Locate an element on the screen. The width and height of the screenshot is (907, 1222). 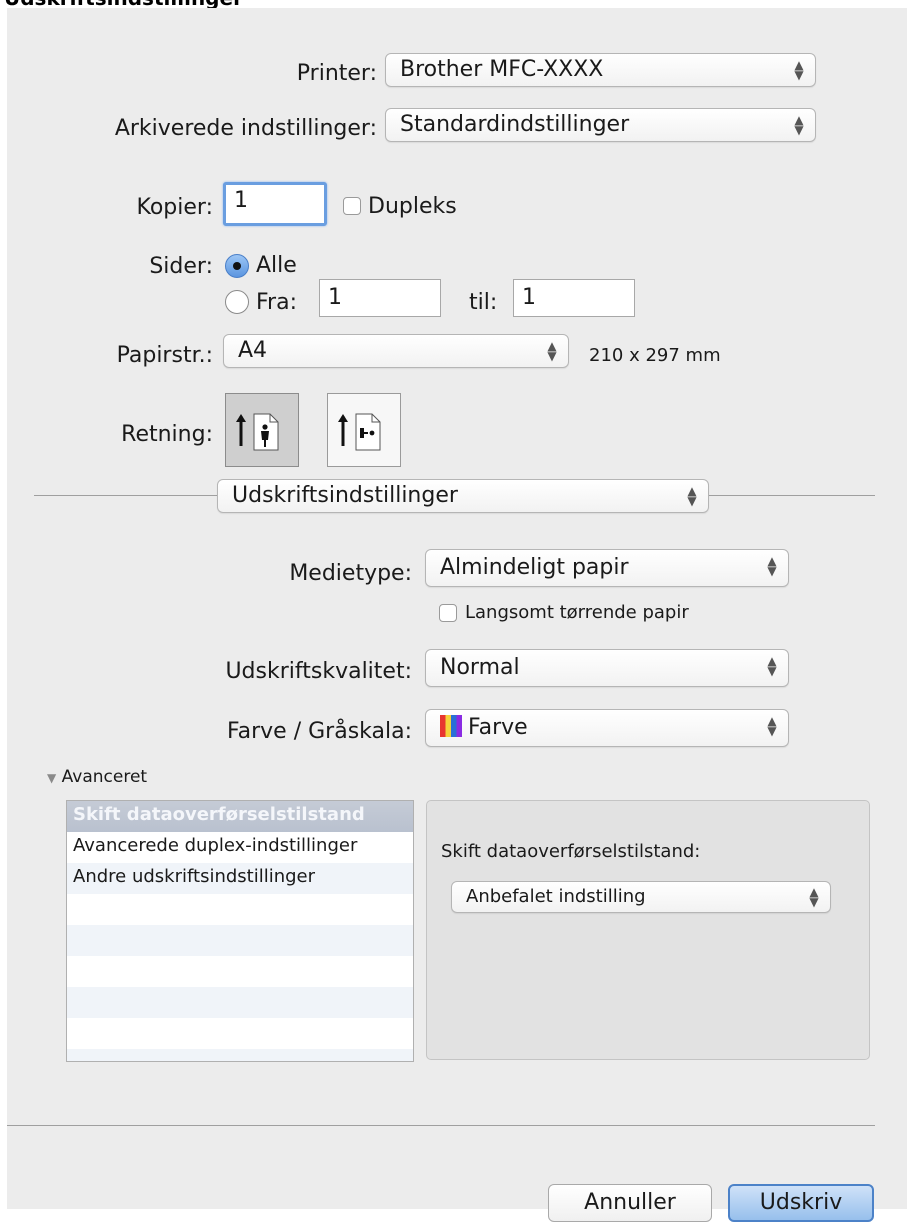
printer-value: Brother MFC-XXXX is located at coordinates (502, 69).